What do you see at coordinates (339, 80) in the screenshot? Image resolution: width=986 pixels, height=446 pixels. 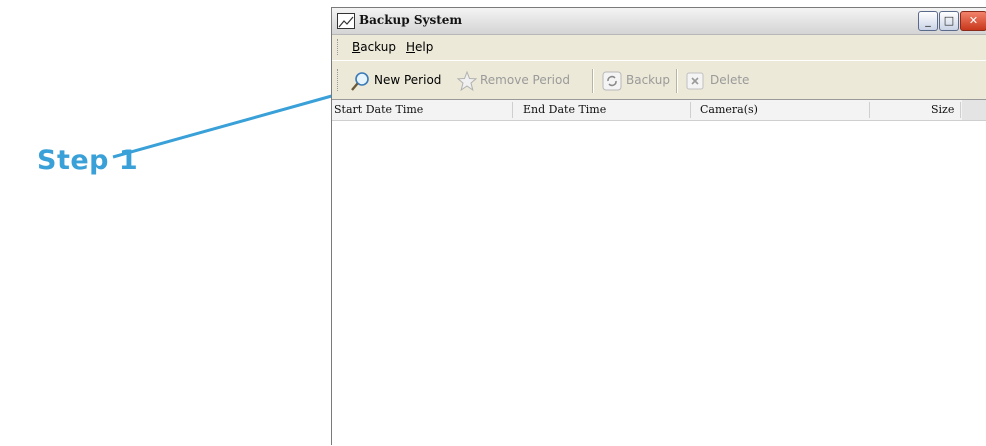 I see `toolbar-grip` at bounding box center [339, 80].